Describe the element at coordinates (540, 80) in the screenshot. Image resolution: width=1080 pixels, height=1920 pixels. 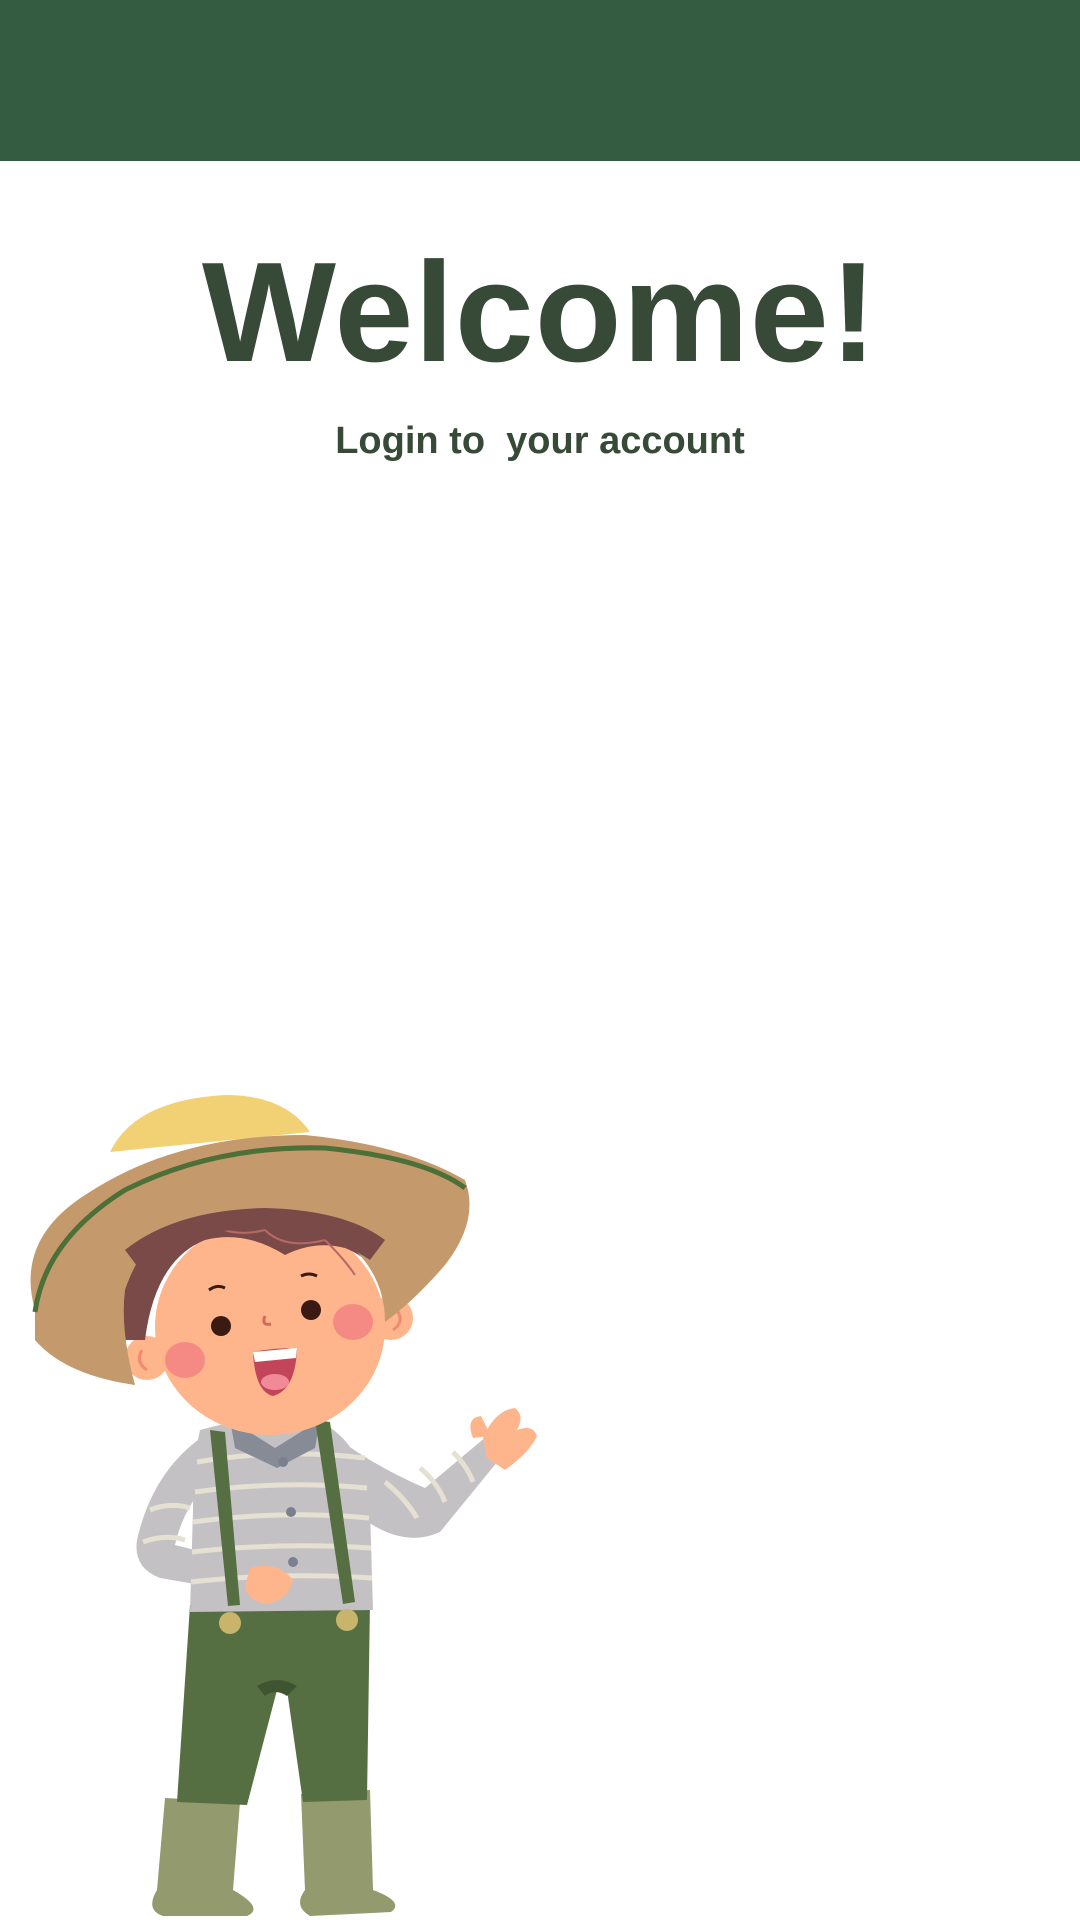
I see `top-app-bar` at that location.